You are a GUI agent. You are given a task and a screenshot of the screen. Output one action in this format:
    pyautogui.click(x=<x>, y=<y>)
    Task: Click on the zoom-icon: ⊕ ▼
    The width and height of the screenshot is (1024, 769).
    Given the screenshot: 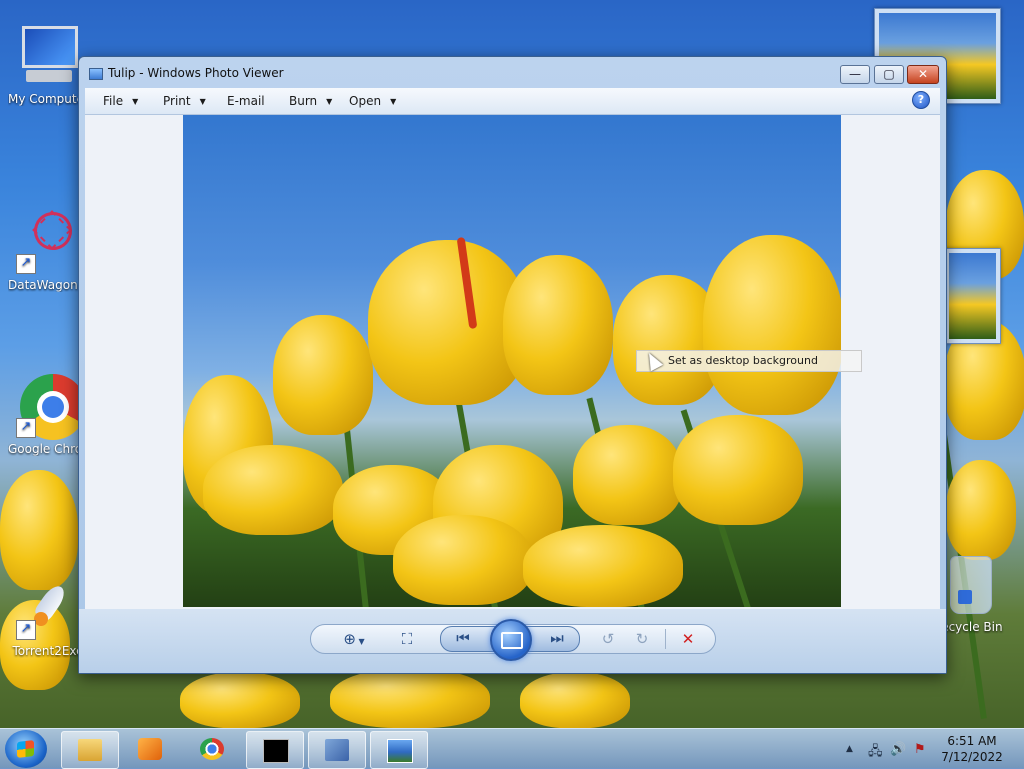 What is the action you would take?
    pyautogui.click(x=354, y=639)
    